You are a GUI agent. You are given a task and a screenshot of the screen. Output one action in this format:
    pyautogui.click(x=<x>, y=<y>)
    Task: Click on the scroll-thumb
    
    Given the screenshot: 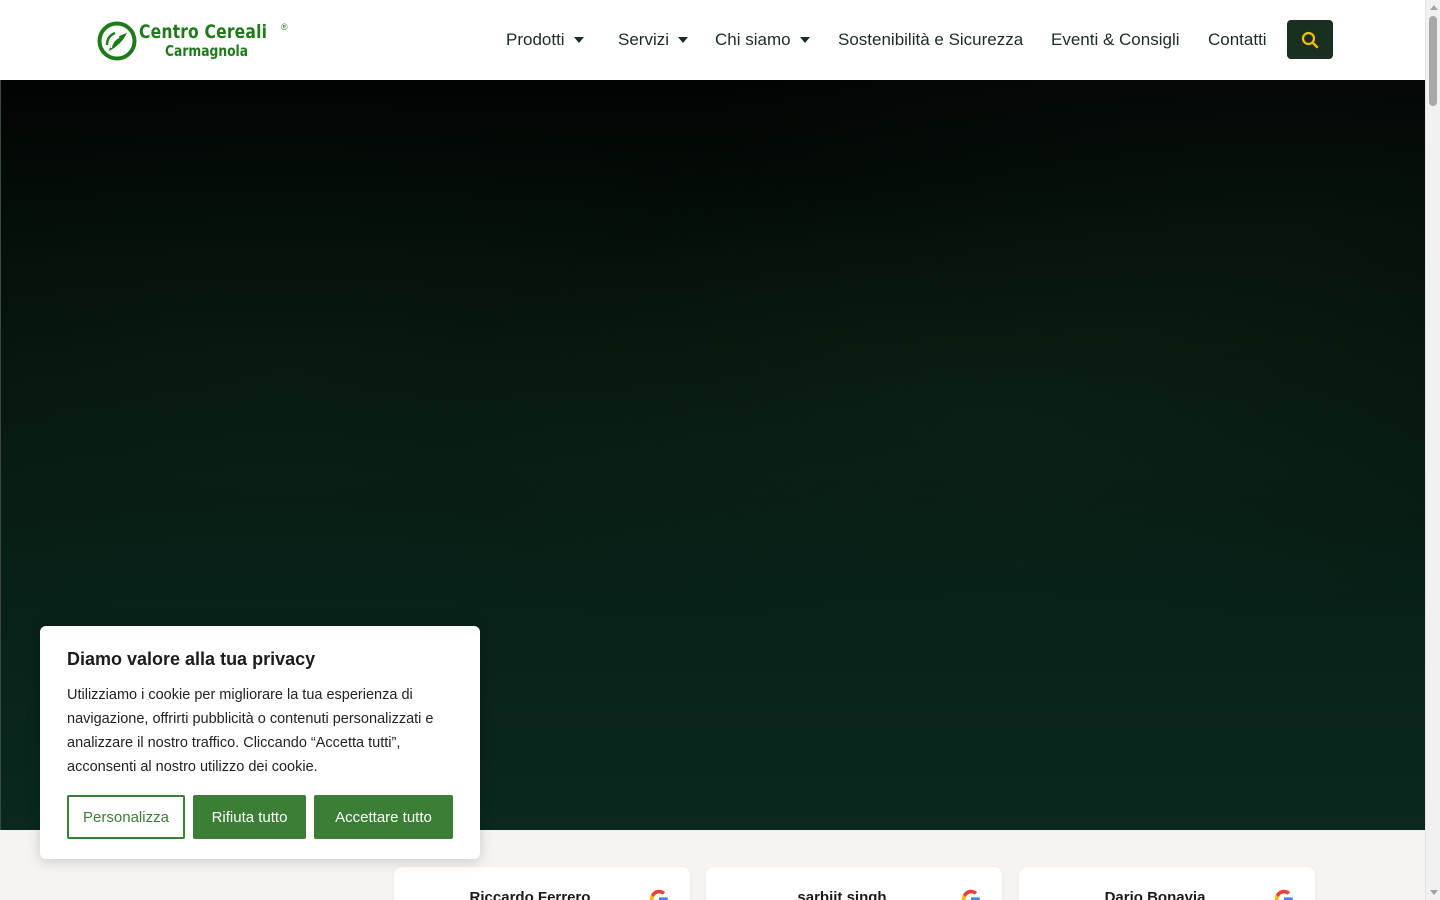 What is the action you would take?
    pyautogui.click(x=1433, y=61)
    